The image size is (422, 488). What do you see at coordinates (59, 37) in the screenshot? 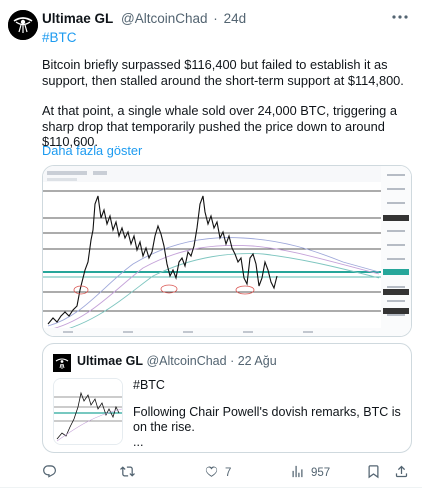
I see `hashtag-link: #BTC` at bounding box center [59, 37].